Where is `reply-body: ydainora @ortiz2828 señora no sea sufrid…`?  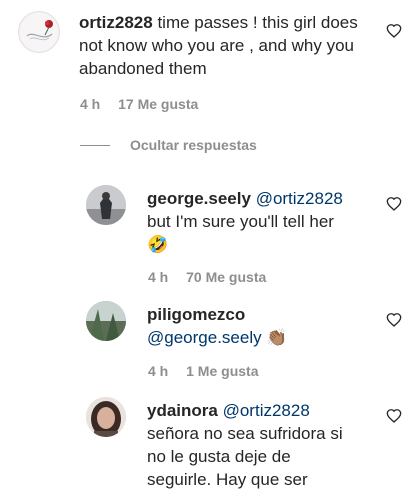 reply-body: ydainora @ortiz2828 señora no sea sufrid… is located at coordinates (265, 445).